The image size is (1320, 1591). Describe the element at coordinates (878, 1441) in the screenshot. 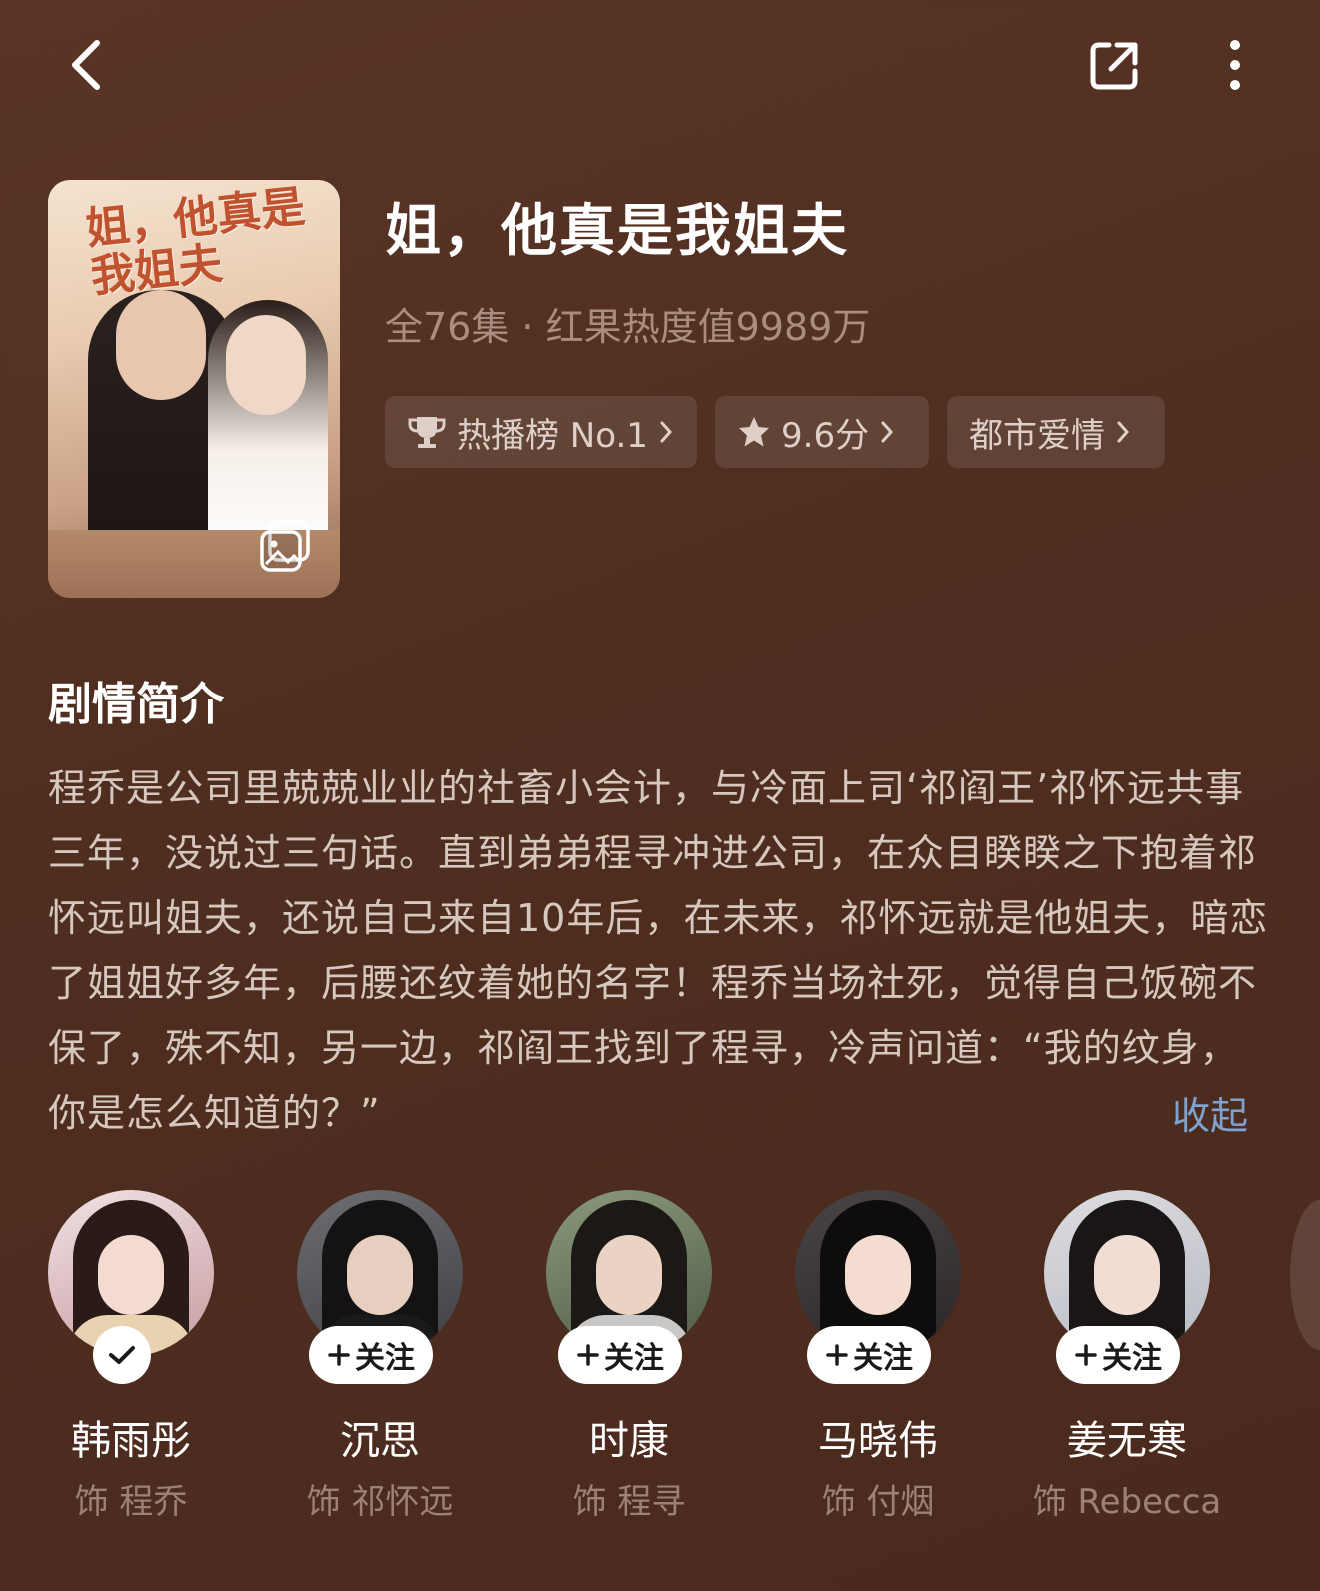

I see `cast-name: 马晓伟` at that location.